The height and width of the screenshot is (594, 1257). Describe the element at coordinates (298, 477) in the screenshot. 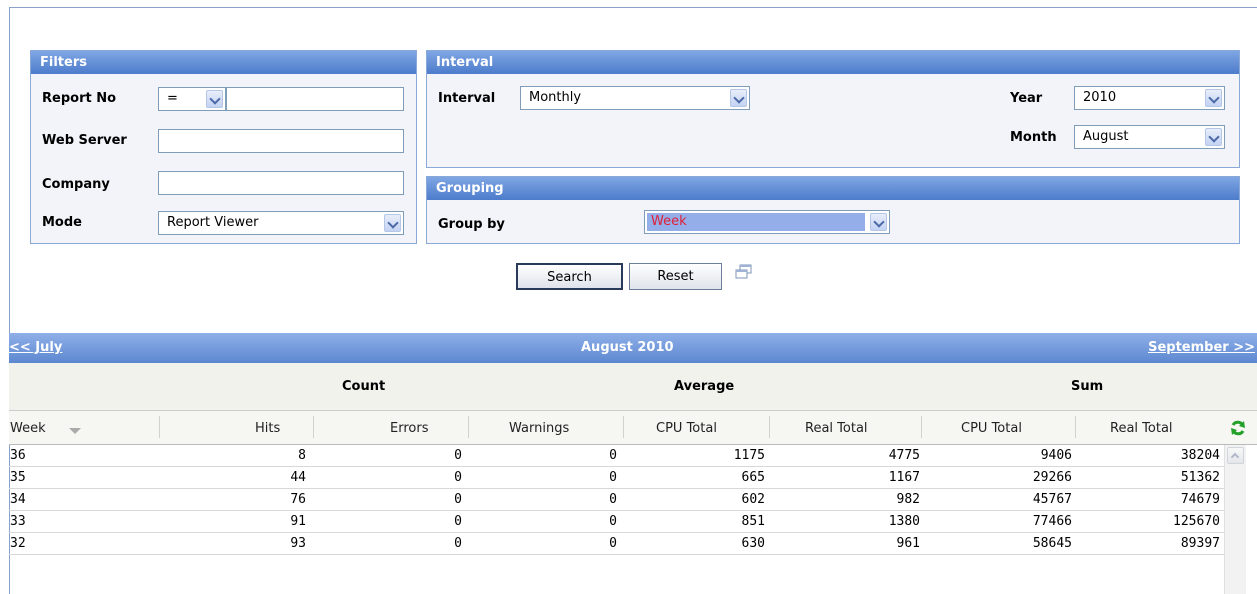

I see `cell-hits: 44` at that location.